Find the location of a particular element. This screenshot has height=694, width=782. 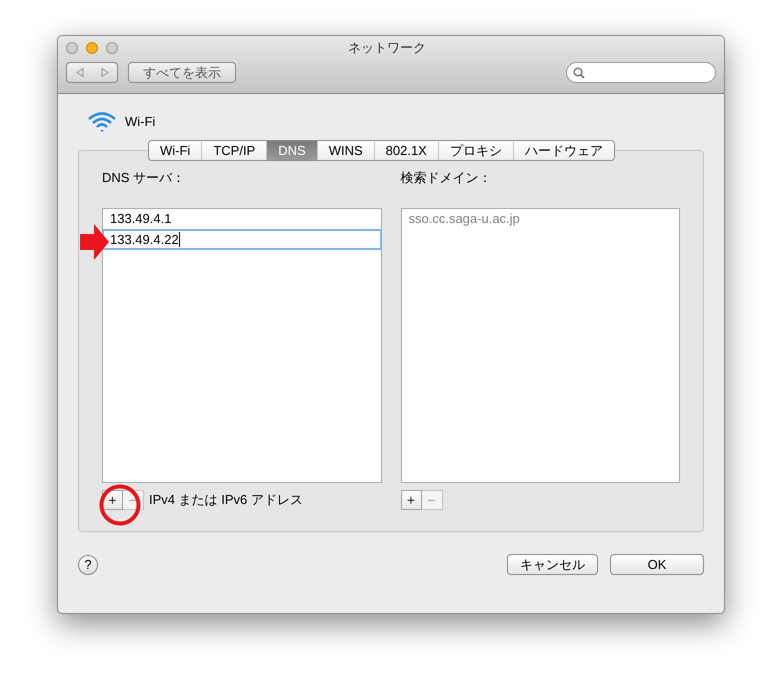

help-button: ? is located at coordinates (88, 564).